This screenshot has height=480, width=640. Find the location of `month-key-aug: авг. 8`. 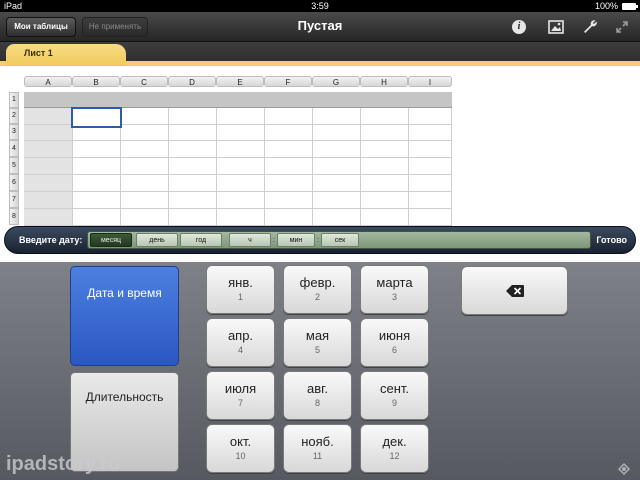

month-key-aug: авг. 8 is located at coordinates (317, 395).